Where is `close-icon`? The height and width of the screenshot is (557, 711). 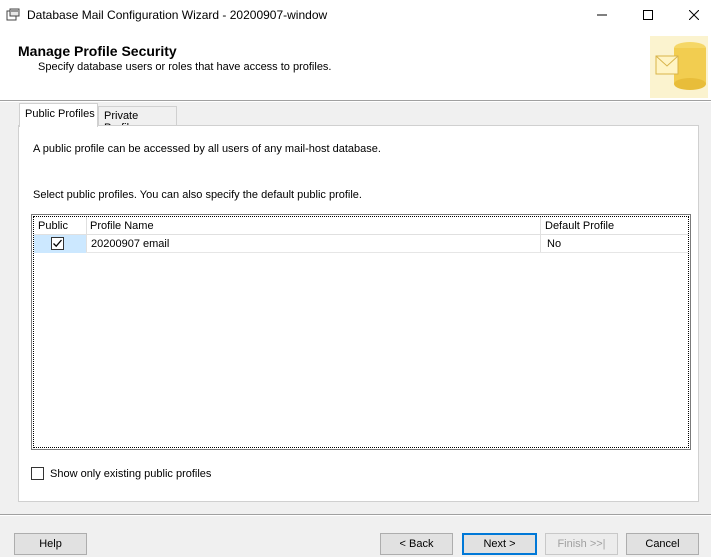
close-icon is located at coordinates (694, 15).